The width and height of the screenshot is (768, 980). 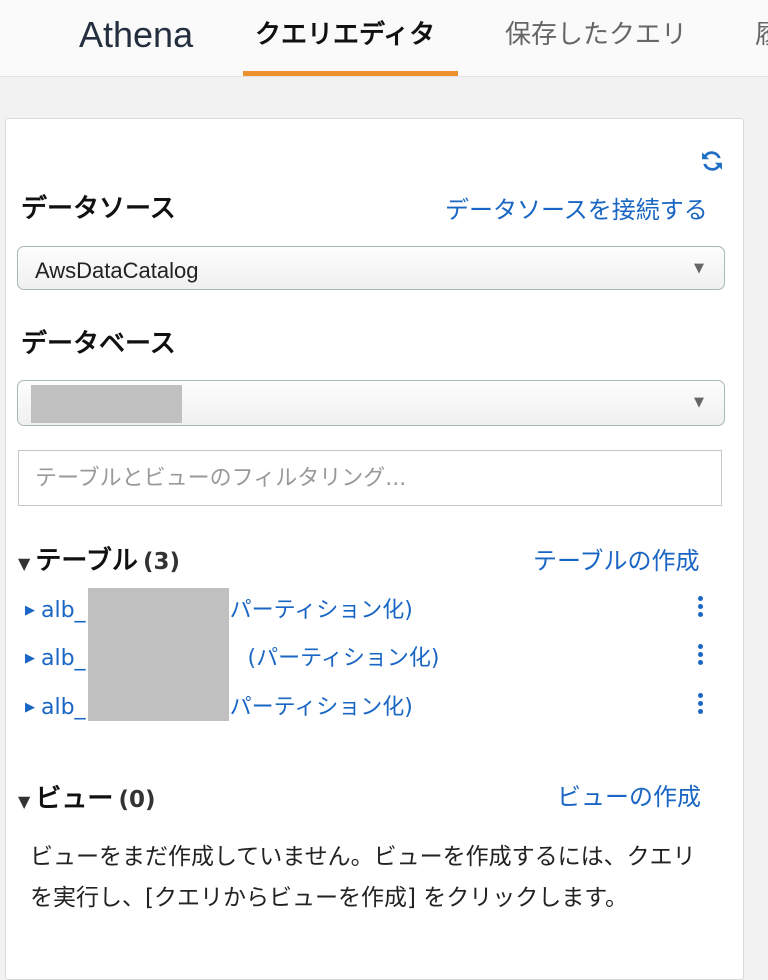 I want to click on tab-saved-queries: 保存したクエリ, so click(x=596, y=32).